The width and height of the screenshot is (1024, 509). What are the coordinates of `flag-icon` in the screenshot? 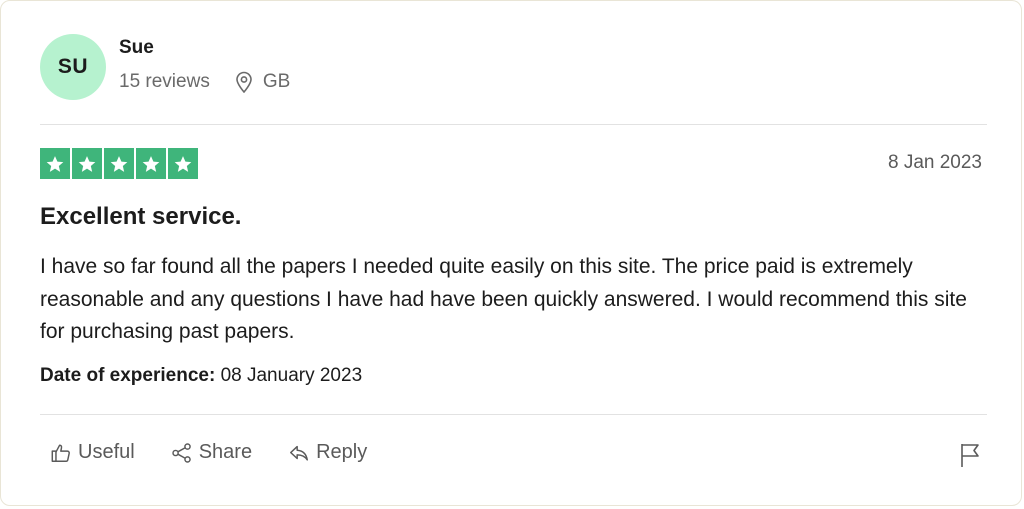 It's located at (970, 455).